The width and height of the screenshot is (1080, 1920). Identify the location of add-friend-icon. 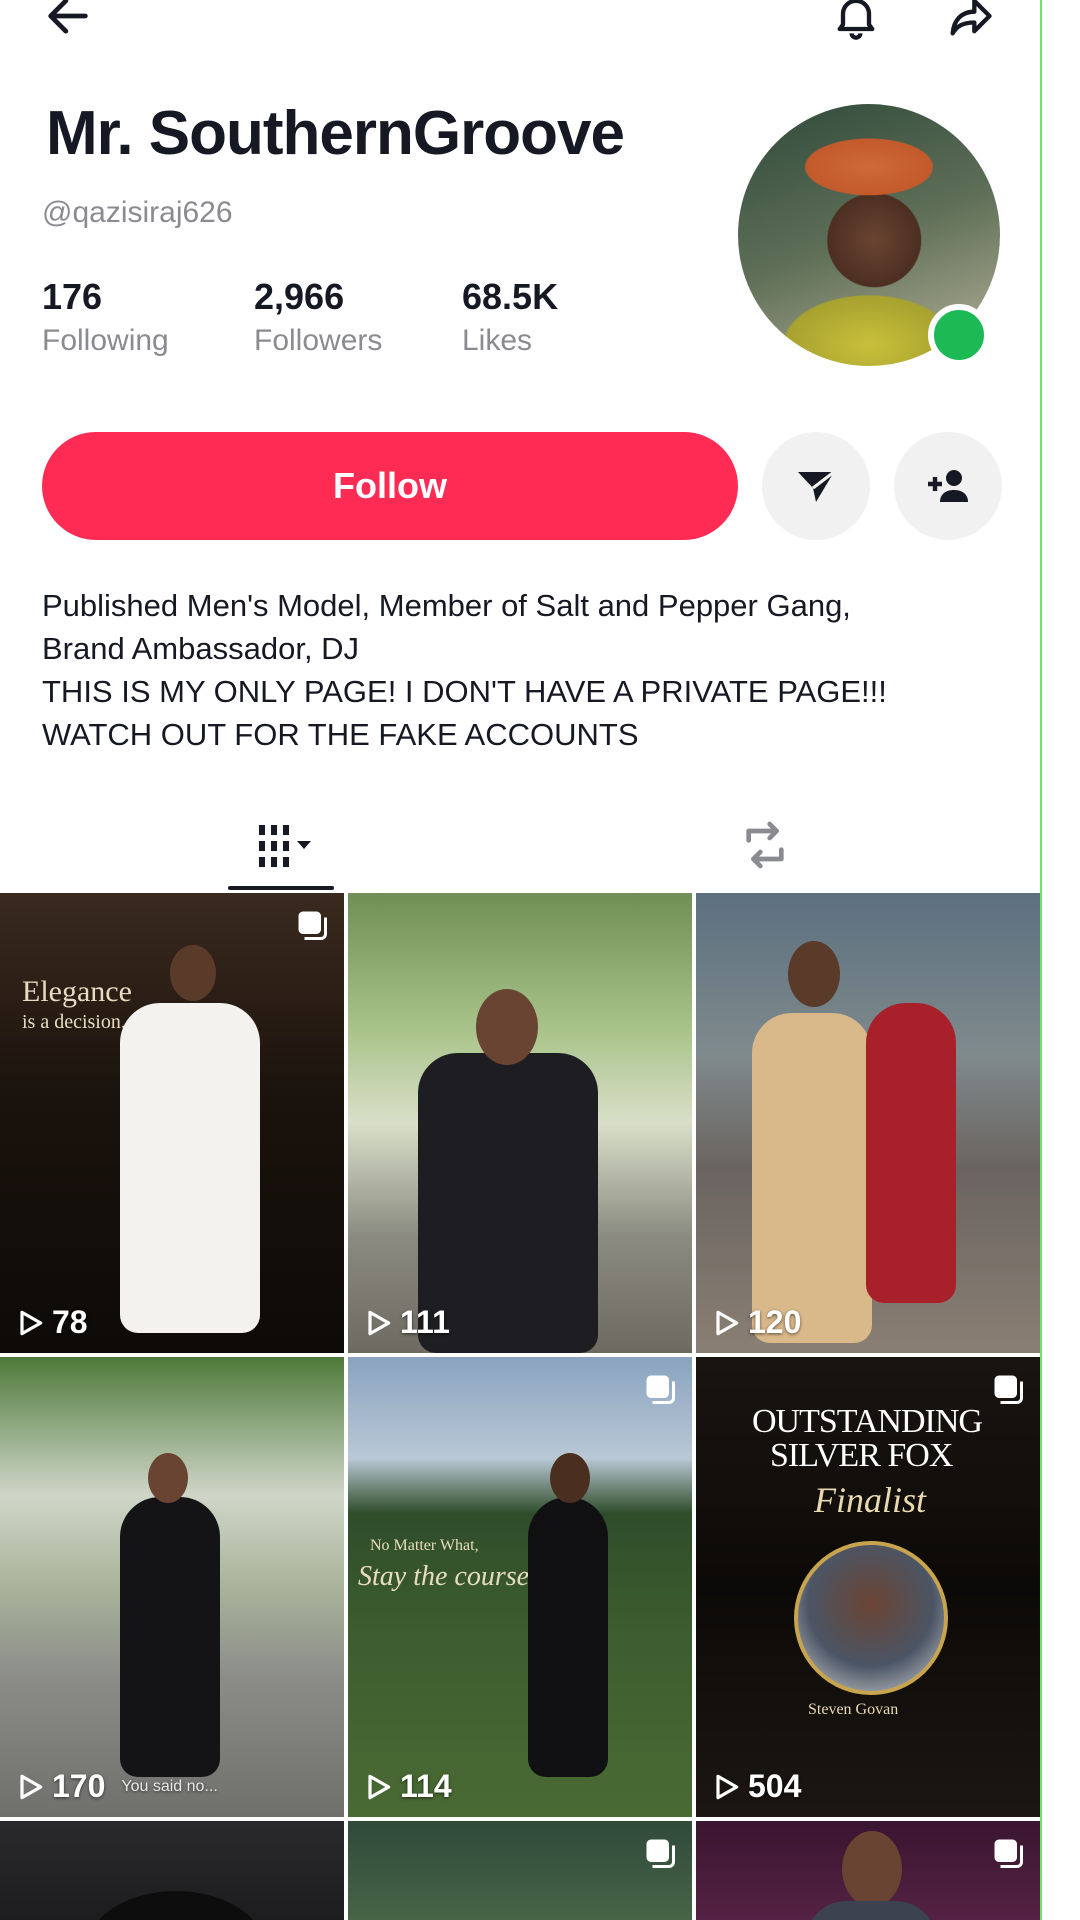
(948, 486).